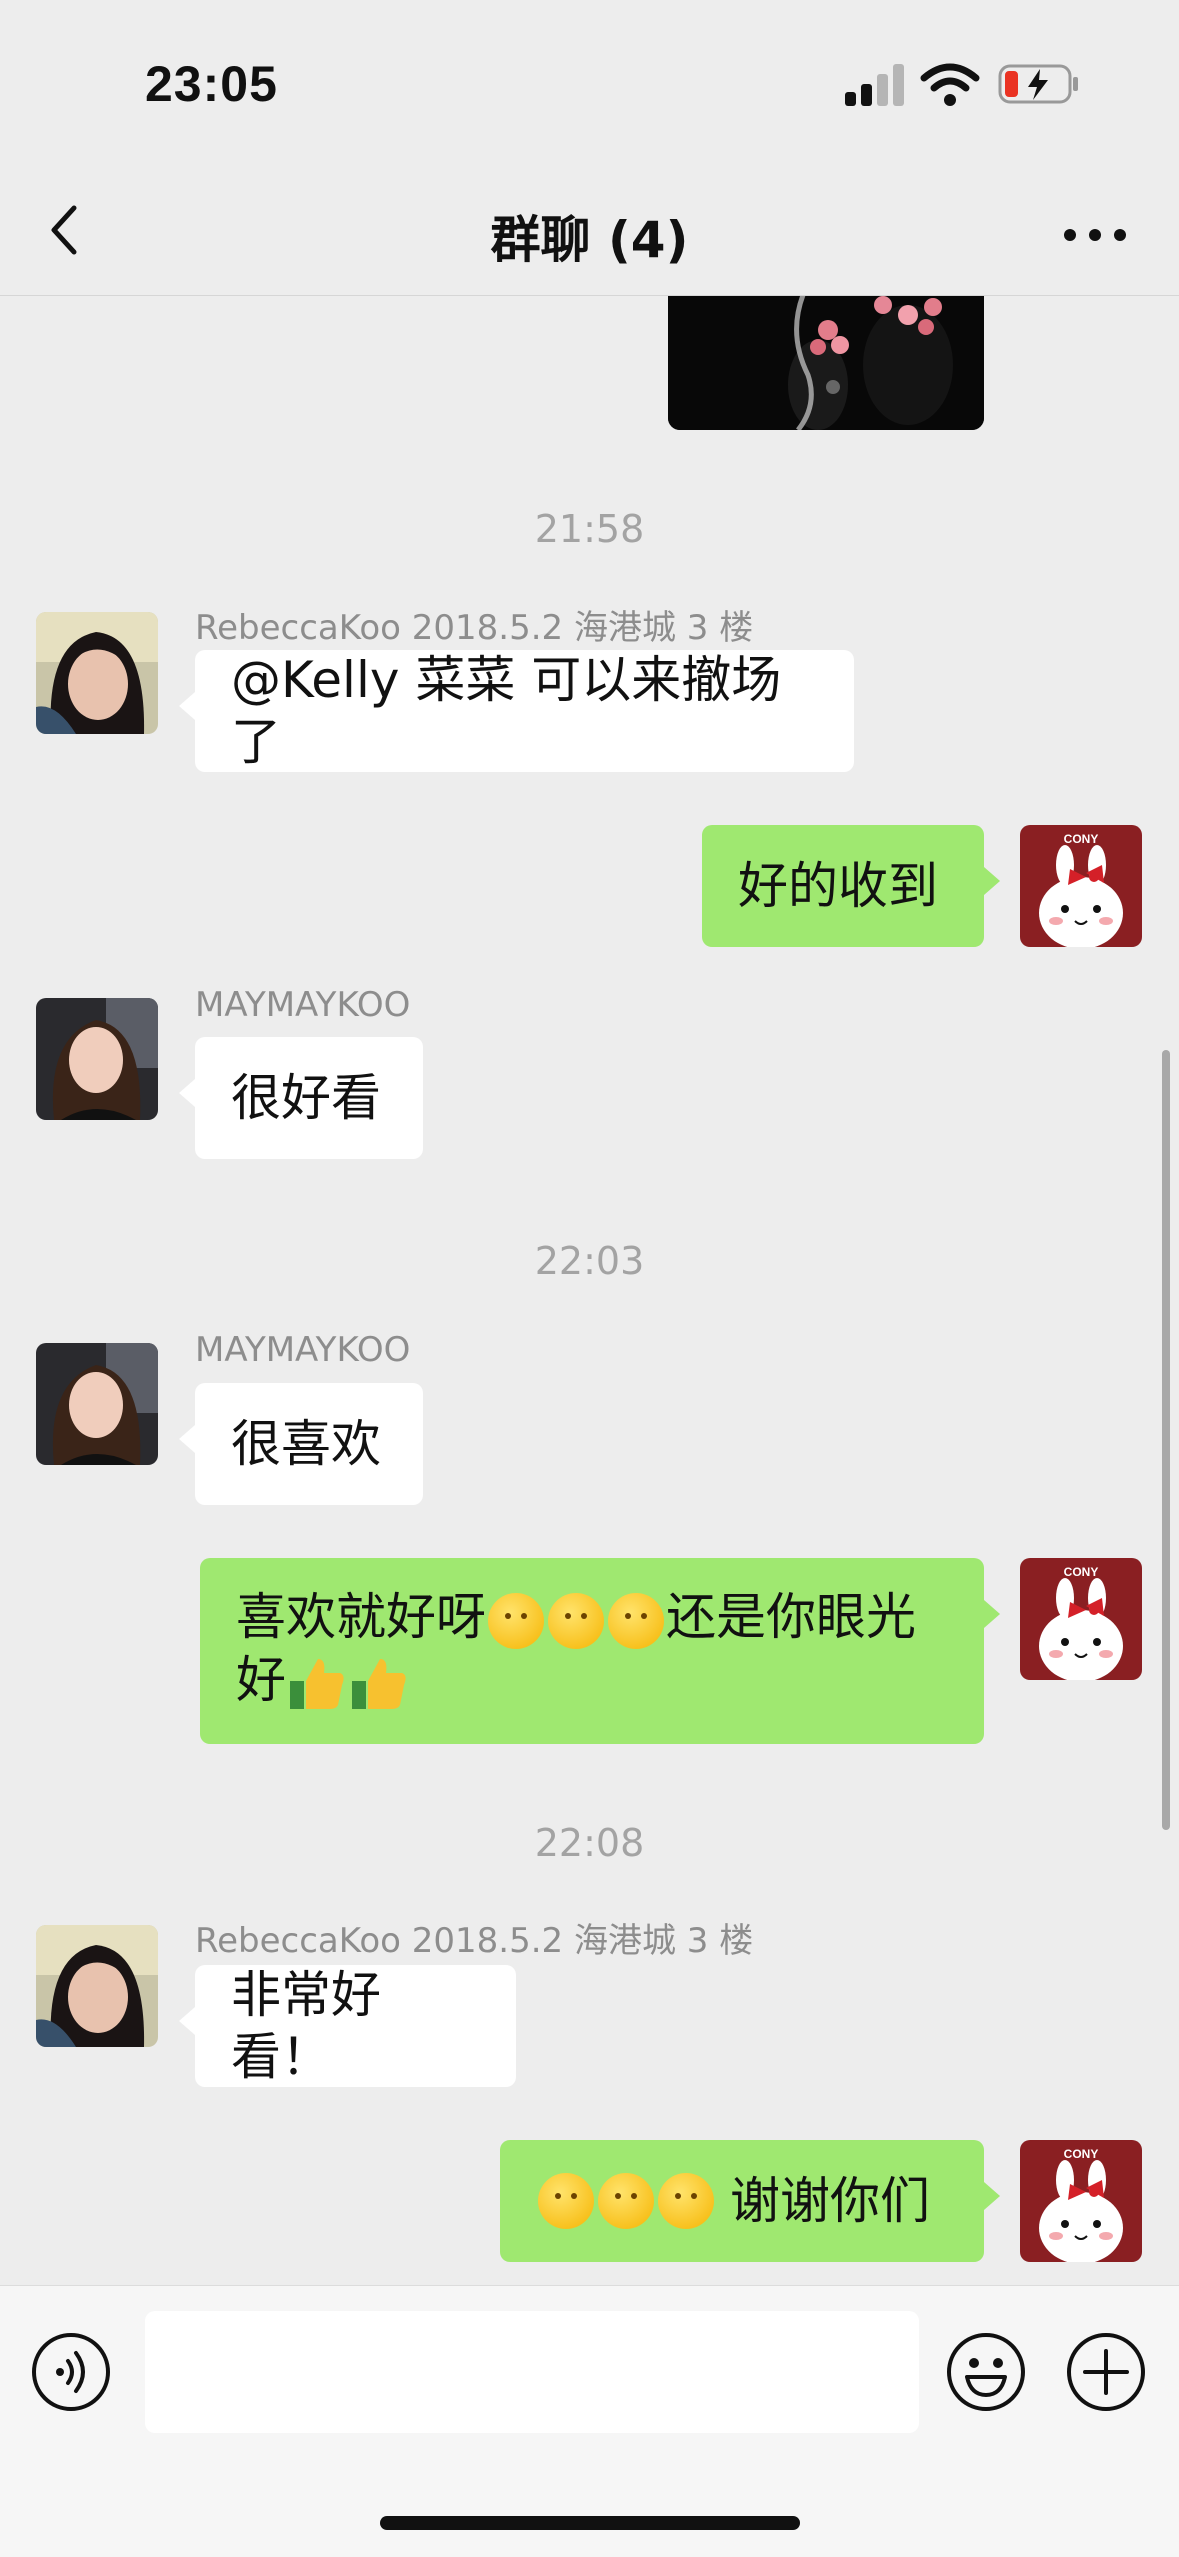 This screenshot has width=1179, height=2557. I want to click on image-message-flowers, so click(826, 362).